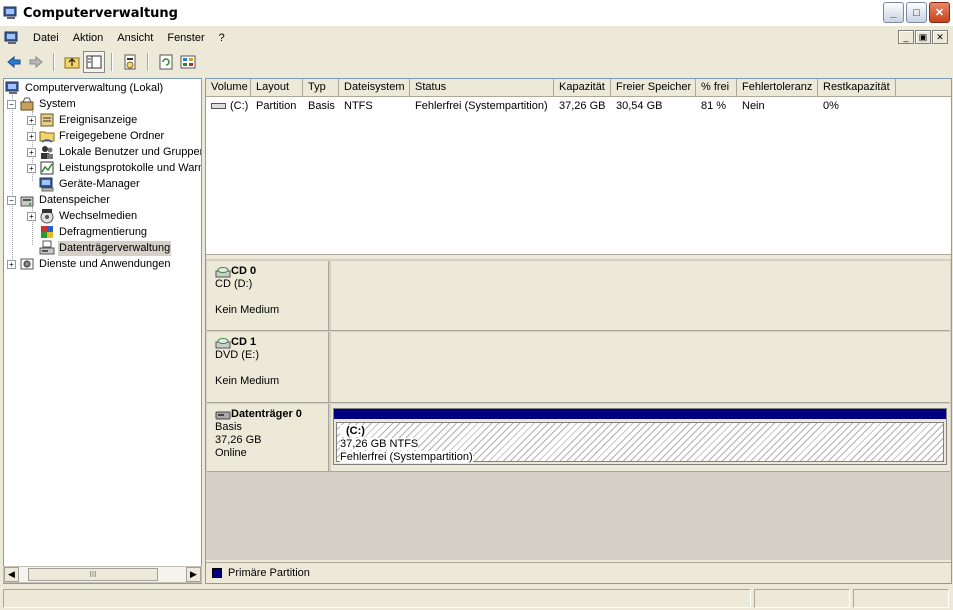 This screenshot has width=953, height=610. What do you see at coordinates (93, 574) in the screenshot?
I see `scroll-thumb: III` at bounding box center [93, 574].